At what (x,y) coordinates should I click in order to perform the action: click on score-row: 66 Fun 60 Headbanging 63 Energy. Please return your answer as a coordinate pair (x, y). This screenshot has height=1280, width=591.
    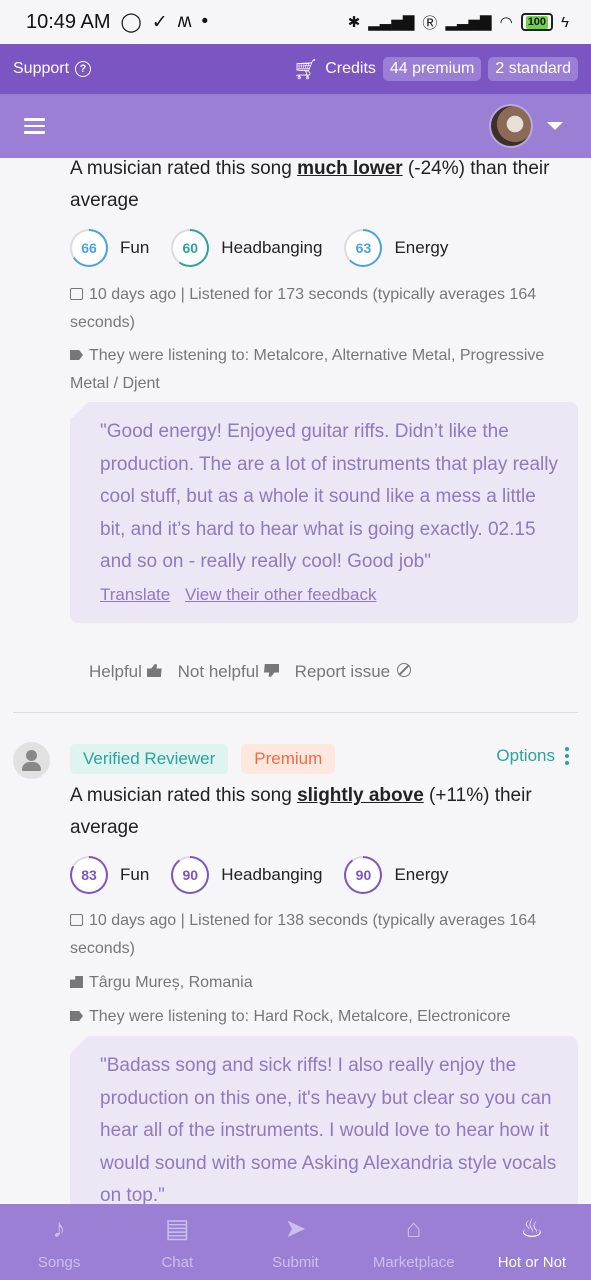
    Looking at the image, I should click on (270, 248).